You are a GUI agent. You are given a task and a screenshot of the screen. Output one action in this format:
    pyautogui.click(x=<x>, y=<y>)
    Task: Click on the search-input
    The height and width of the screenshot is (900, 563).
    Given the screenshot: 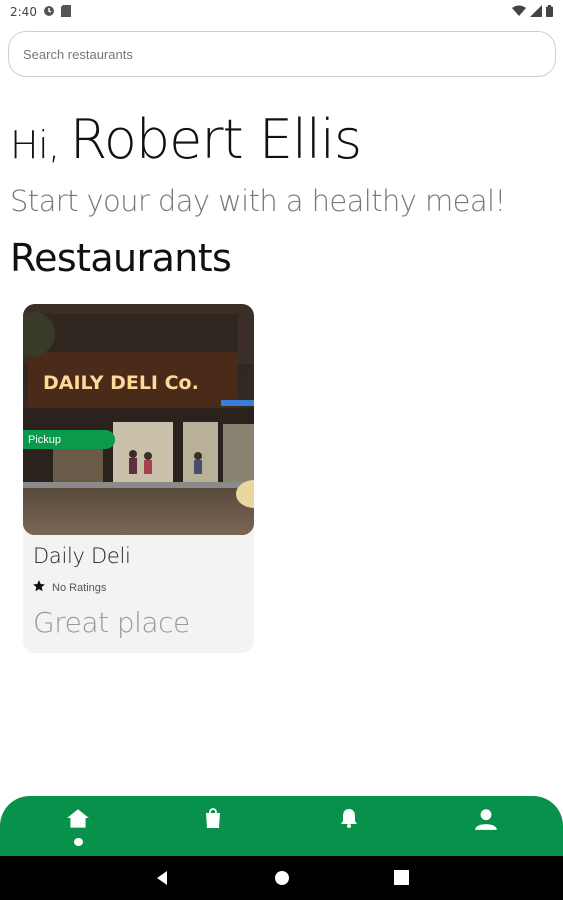 What is the action you would take?
    pyautogui.click(x=289, y=54)
    